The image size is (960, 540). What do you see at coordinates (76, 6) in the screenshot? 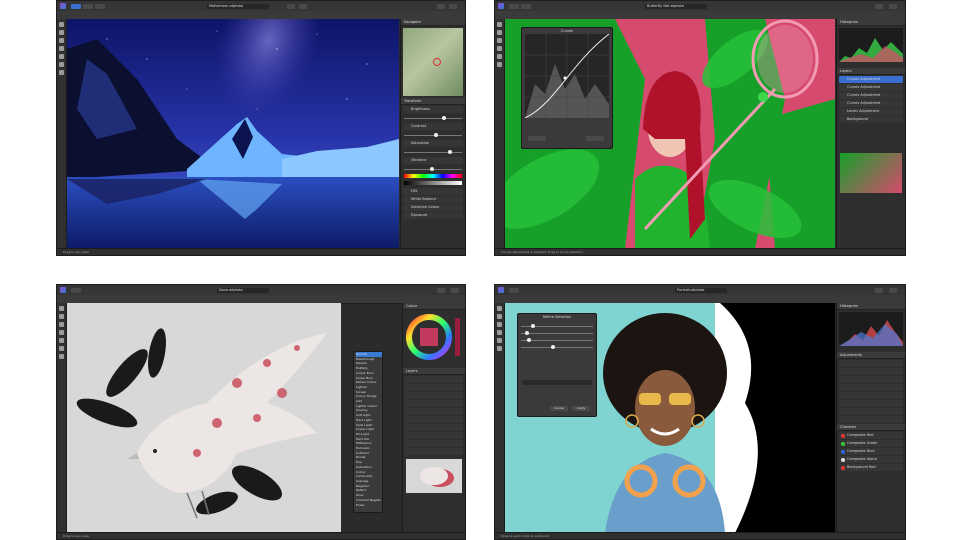
I see `persona-button` at bounding box center [76, 6].